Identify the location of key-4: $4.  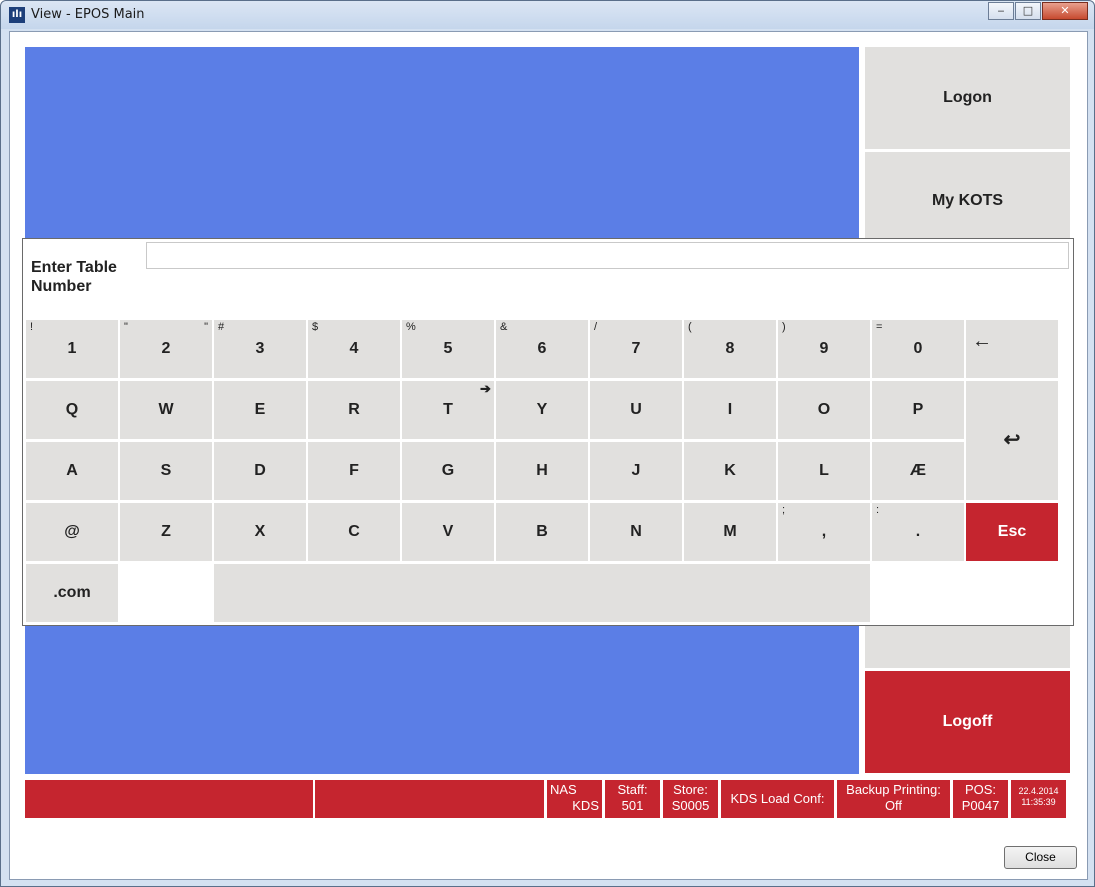
(354, 349).